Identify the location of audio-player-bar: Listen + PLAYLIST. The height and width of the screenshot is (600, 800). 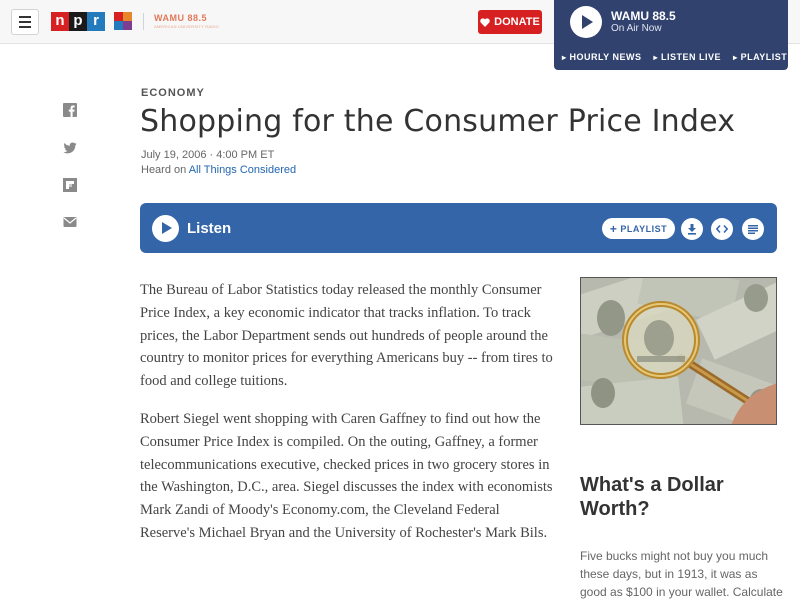
(458, 228).